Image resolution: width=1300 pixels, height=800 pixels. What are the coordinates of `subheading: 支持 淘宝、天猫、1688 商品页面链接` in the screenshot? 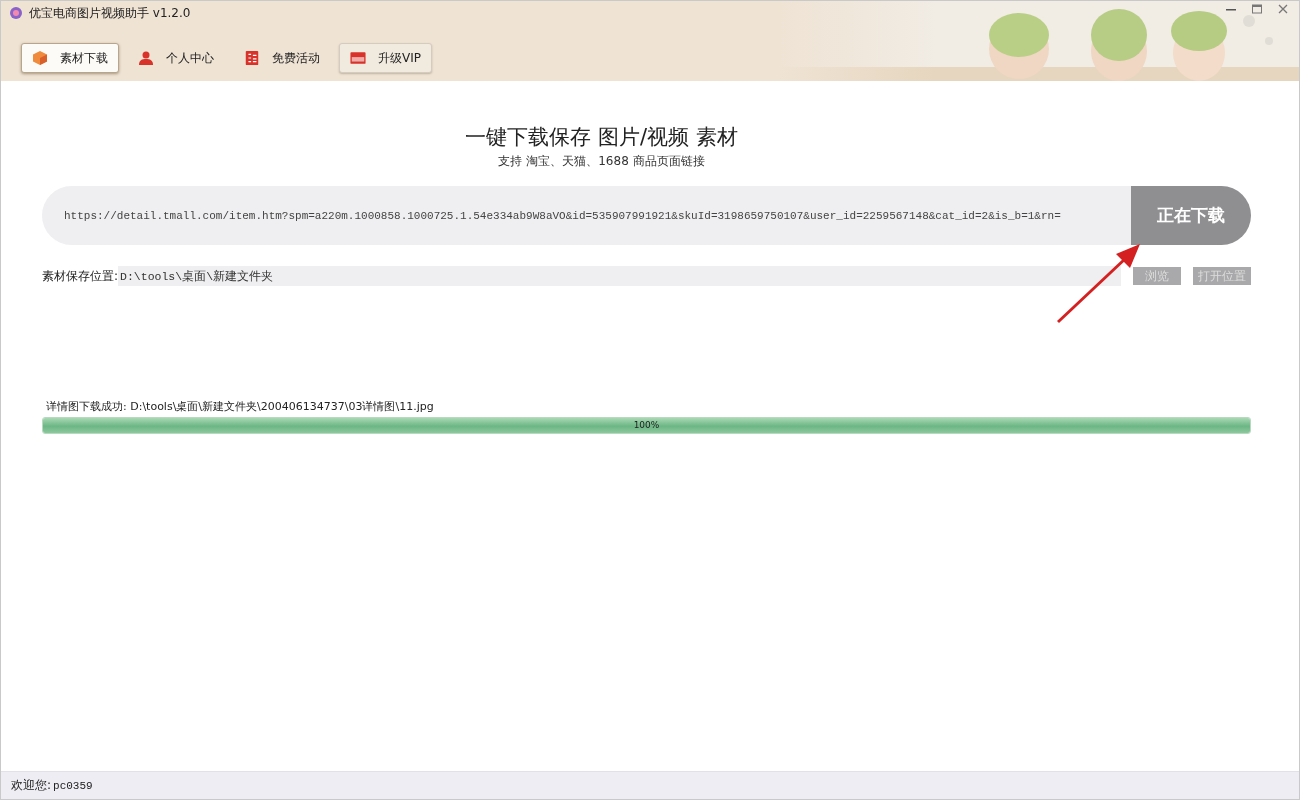 It's located at (601, 161).